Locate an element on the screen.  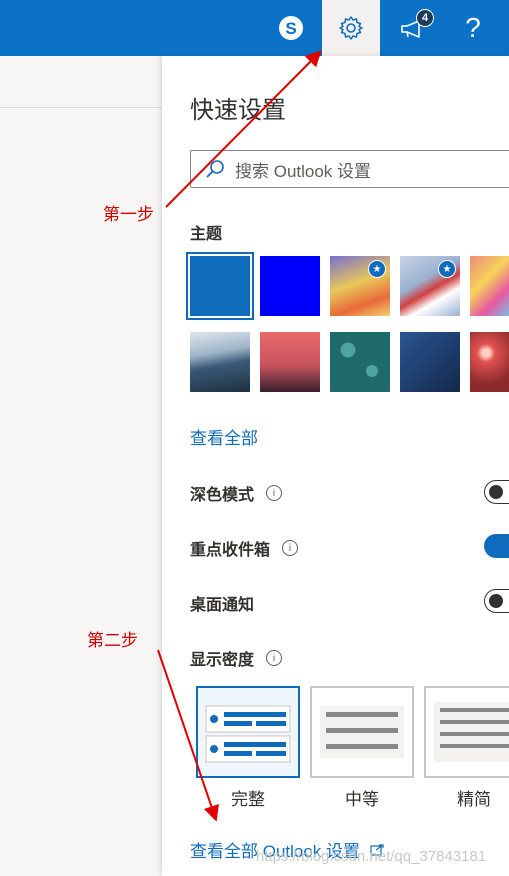
step1-arrow is located at coordinates (243, 129).